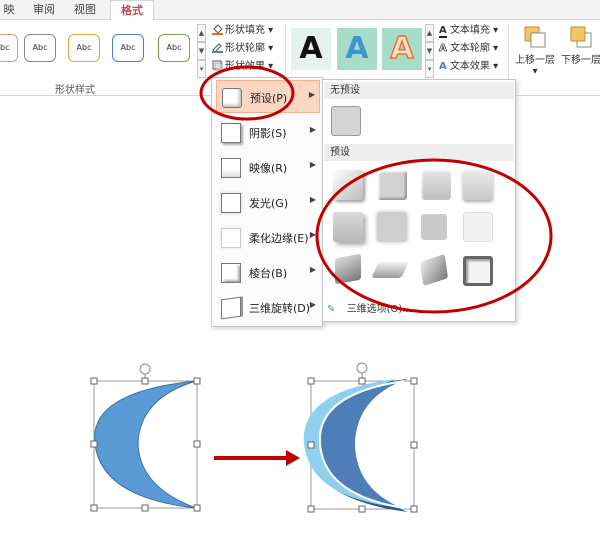 The image size is (600, 543). Describe the element at coordinates (145, 444) in the screenshot. I see `moon-shape` at that location.